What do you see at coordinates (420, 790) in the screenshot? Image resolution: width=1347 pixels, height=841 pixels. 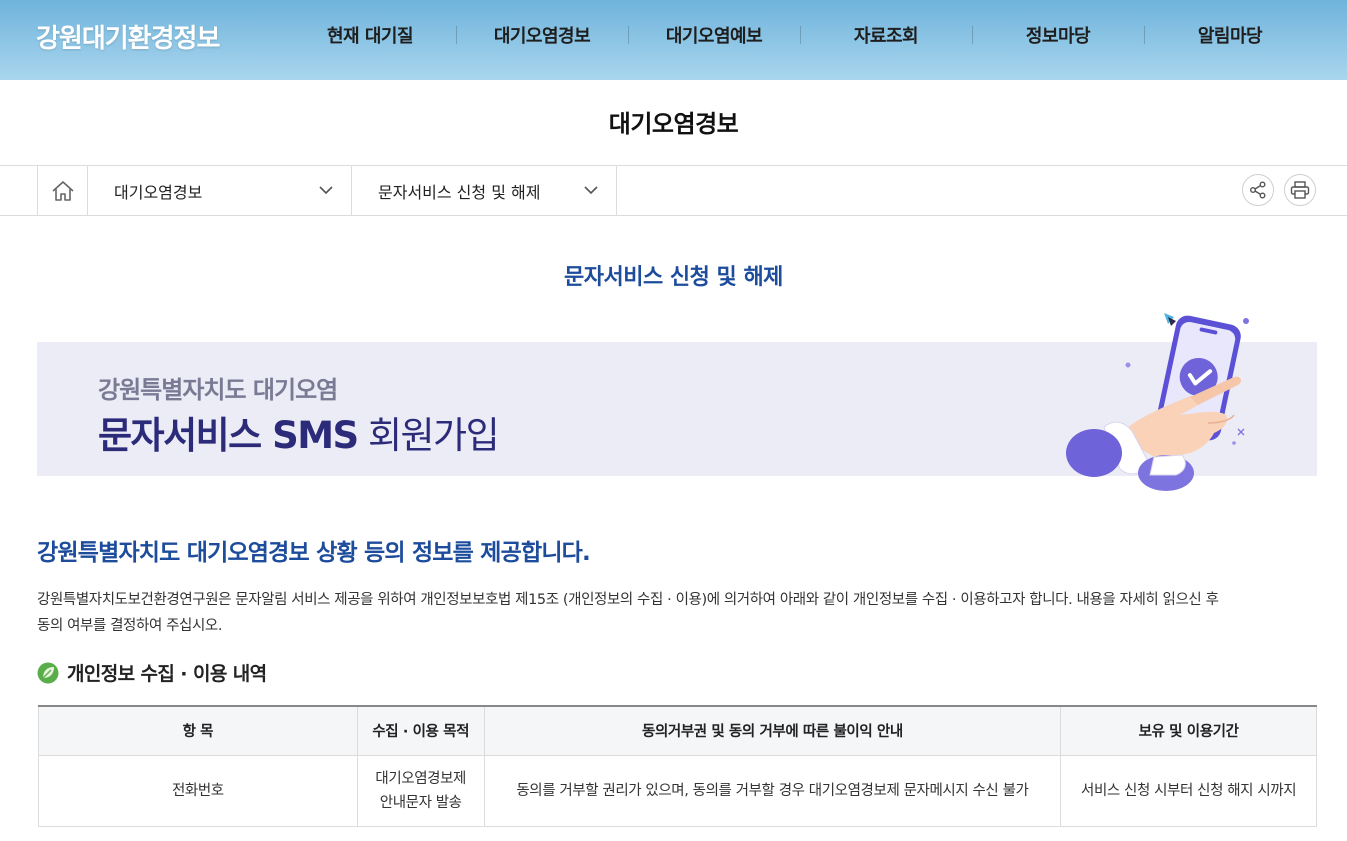 I see `table-cell-purpose: 대기오염경보제 안내문자 발송` at bounding box center [420, 790].